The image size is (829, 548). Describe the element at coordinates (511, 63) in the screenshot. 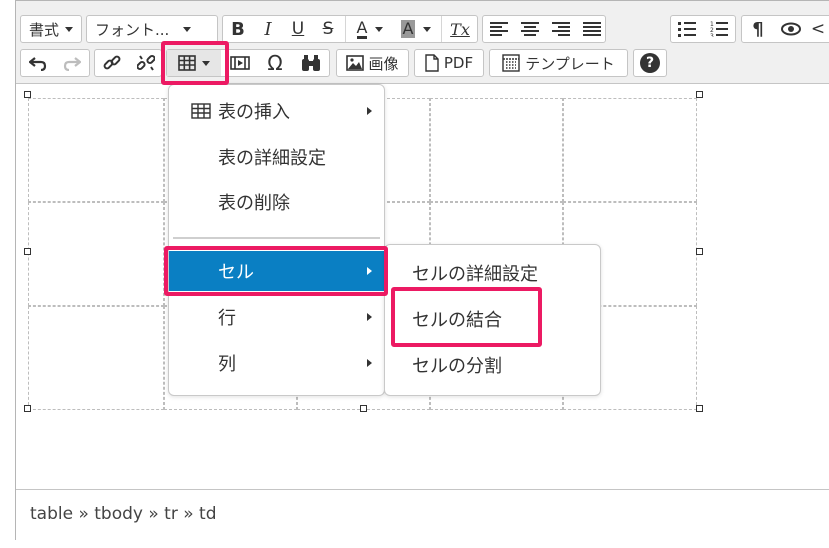

I see `template-icon` at that location.